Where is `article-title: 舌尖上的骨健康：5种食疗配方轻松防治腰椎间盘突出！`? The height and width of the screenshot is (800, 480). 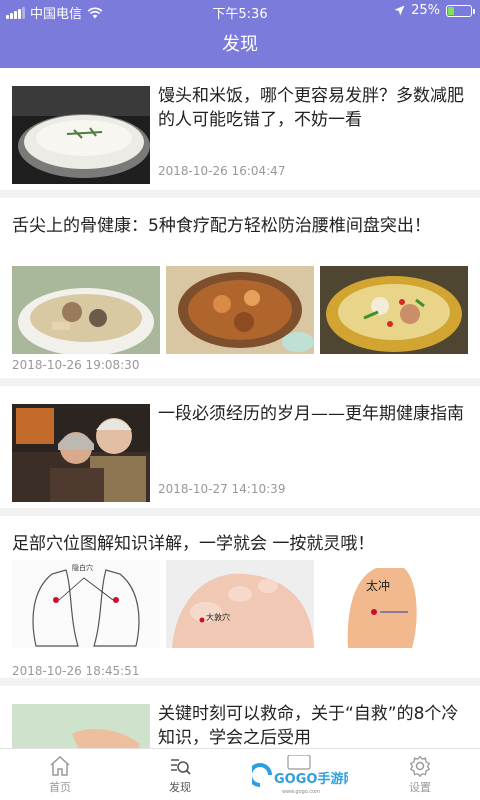 article-title: 舌尖上的骨健康：5种食疗配方轻松防治腰椎间盘突出！ is located at coordinates (240, 226).